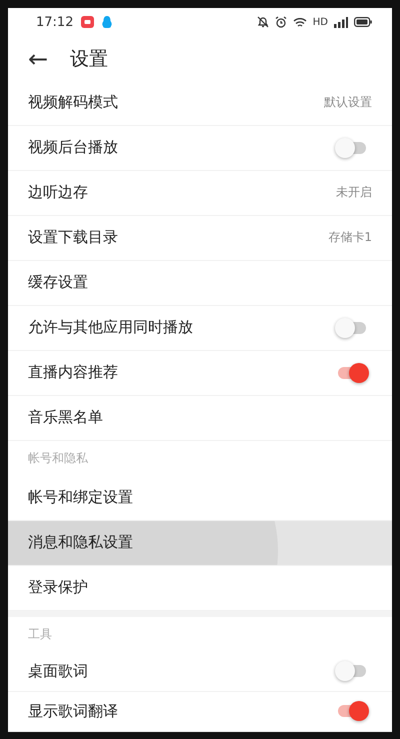 The width and height of the screenshot is (400, 739). What do you see at coordinates (200, 148) in the screenshot?
I see `settings-row: 视频后台播放` at bounding box center [200, 148].